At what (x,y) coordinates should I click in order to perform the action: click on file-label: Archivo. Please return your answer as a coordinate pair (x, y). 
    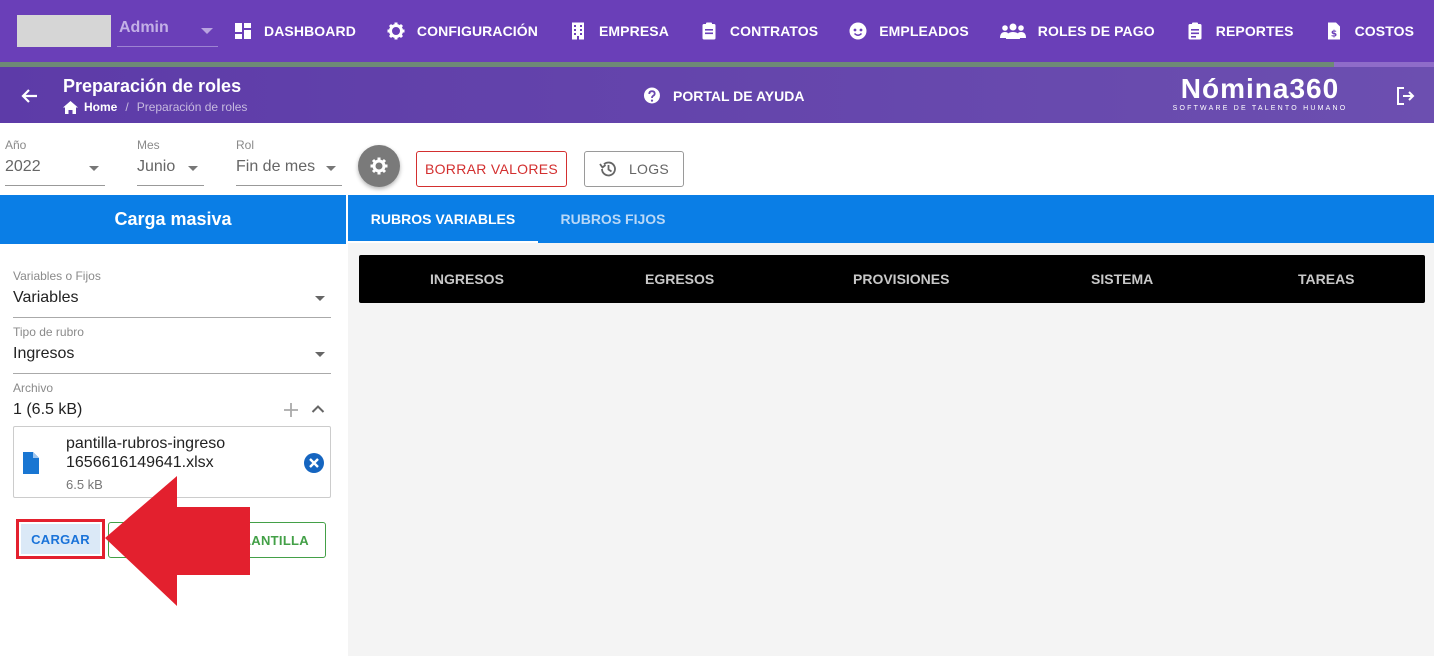
    Looking at the image, I should click on (33, 388).